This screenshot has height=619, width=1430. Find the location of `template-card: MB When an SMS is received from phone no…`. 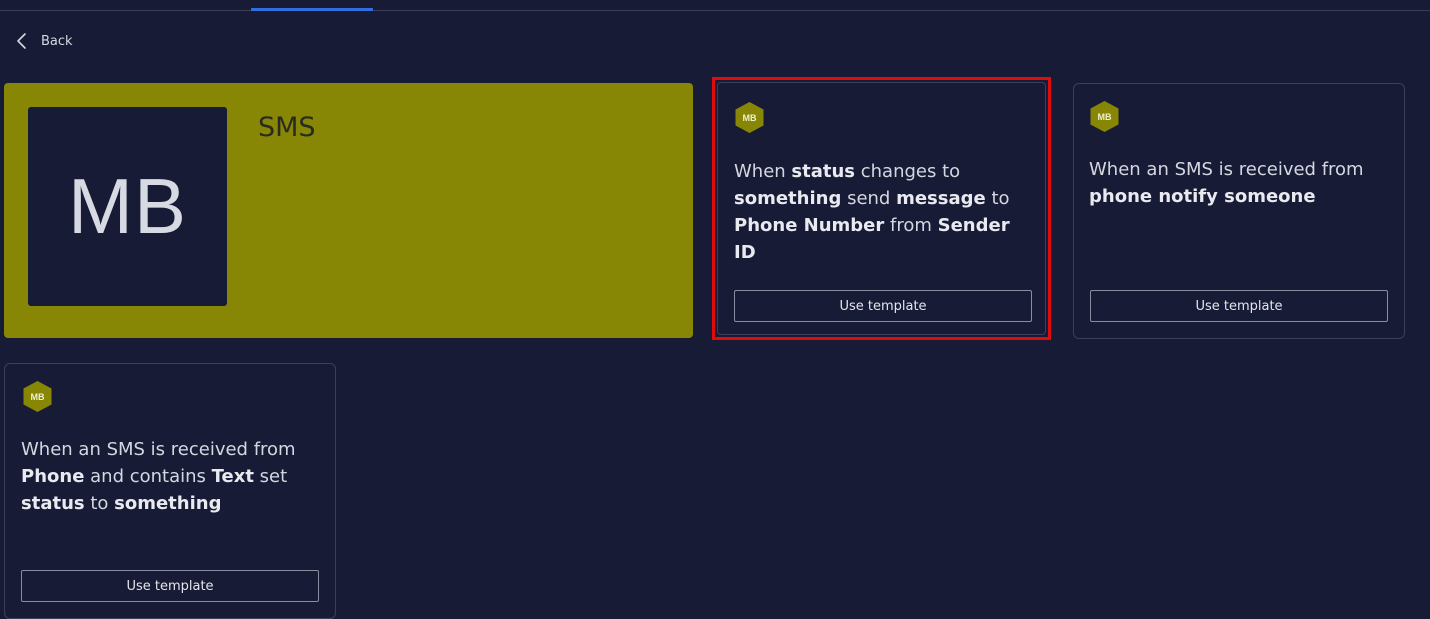

template-card: MB When an SMS is received from phone no… is located at coordinates (1239, 211).